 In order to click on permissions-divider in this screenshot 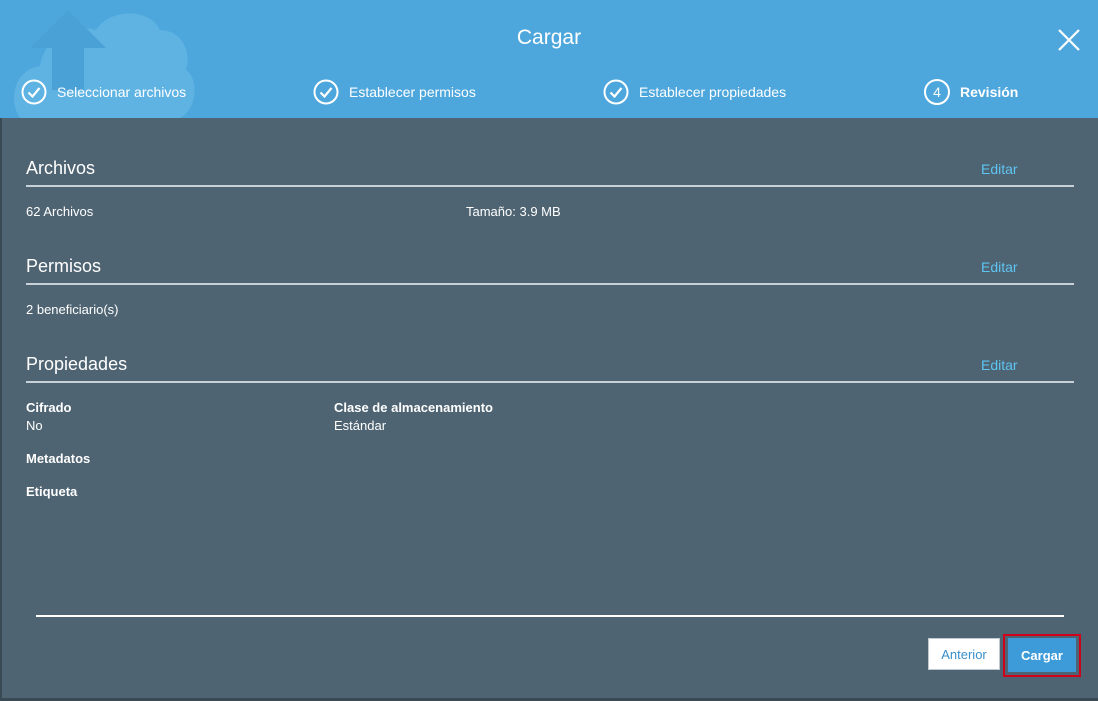, I will do `click(550, 284)`.